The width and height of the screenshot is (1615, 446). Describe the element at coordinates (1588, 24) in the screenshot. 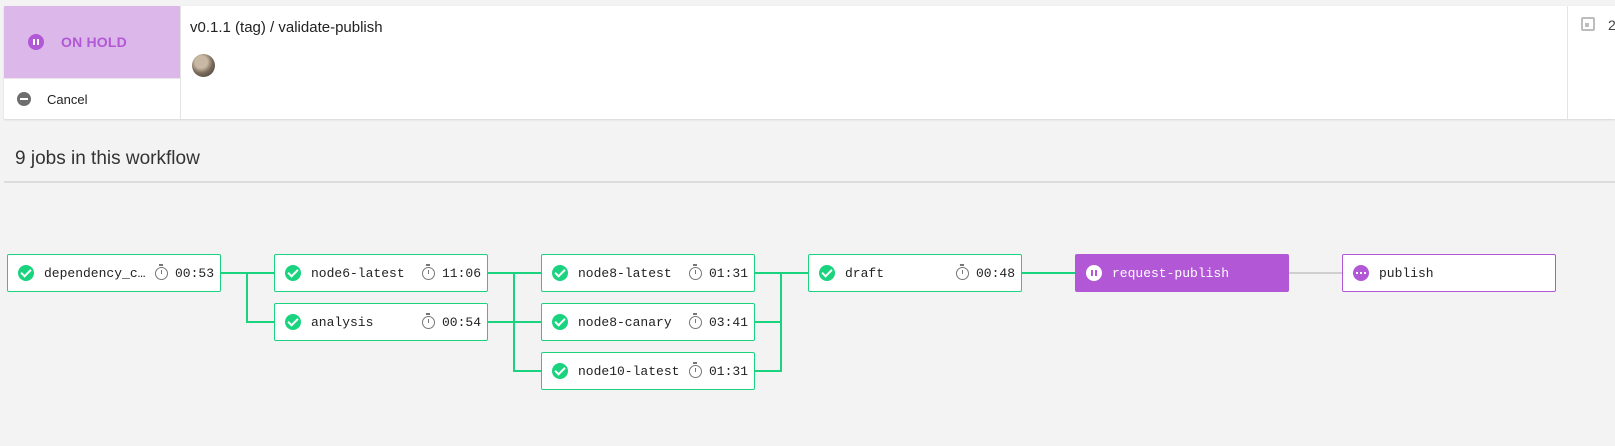

I see `calendar-icon` at that location.